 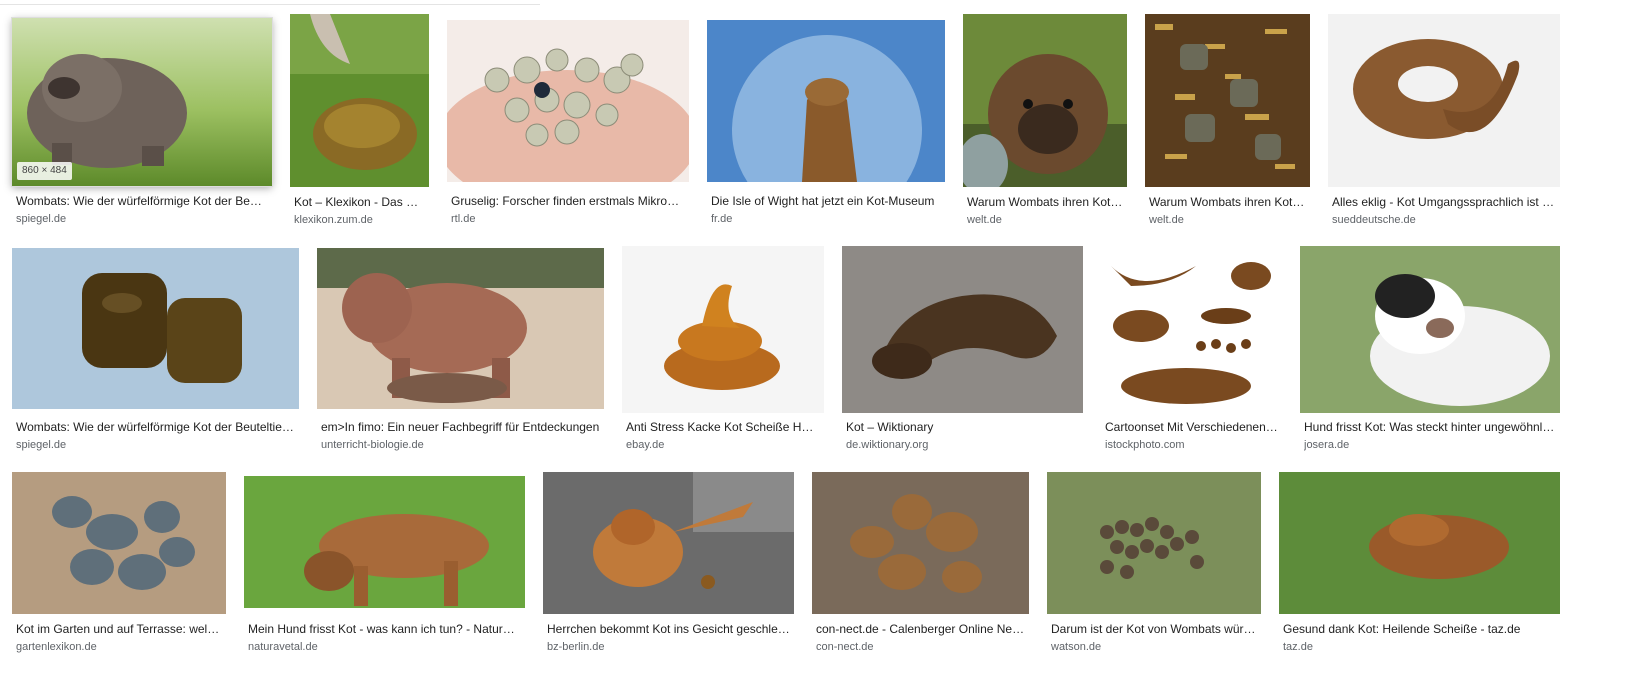 I want to click on elephant-photo, so click(x=460, y=328).